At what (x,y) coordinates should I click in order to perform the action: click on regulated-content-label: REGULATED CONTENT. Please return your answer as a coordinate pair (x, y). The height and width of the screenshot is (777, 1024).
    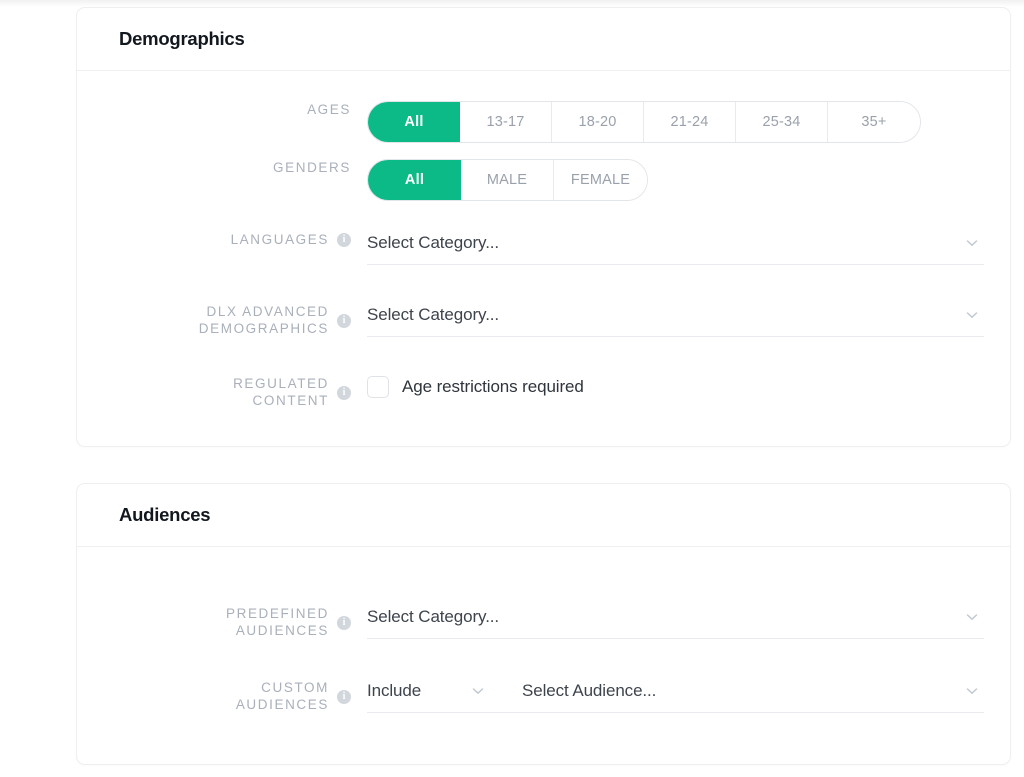
    Looking at the image, I should click on (281, 392).